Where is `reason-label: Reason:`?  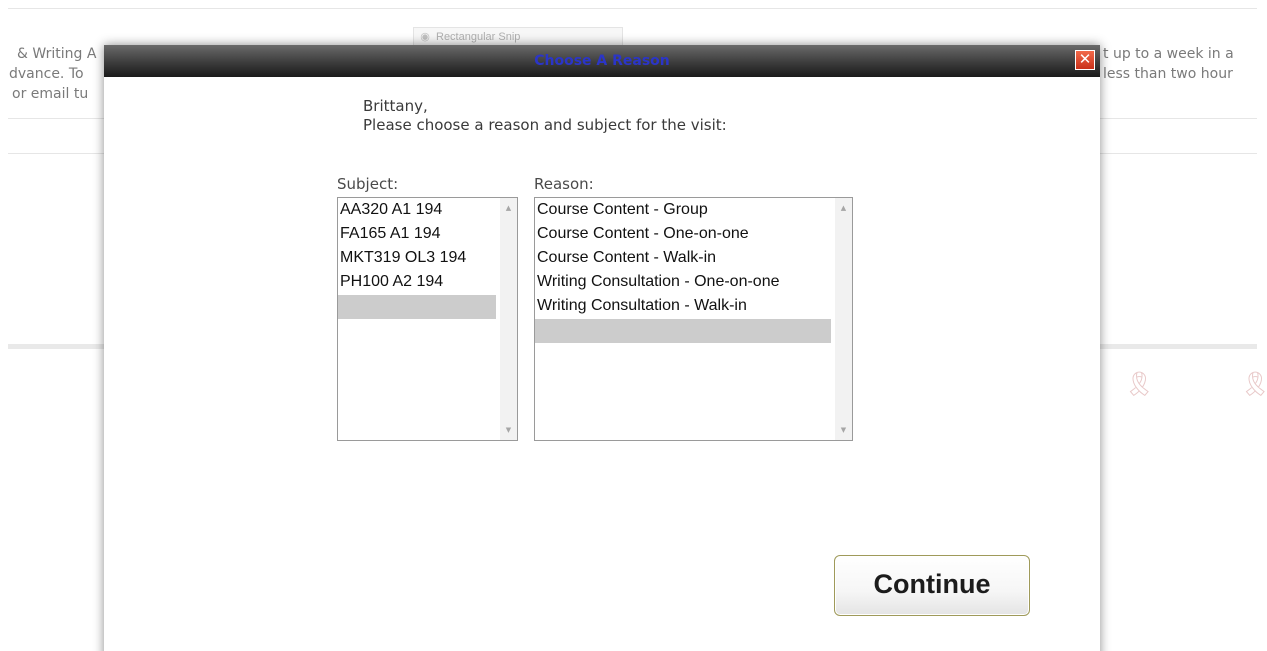
reason-label: Reason: is located at coordinates (564, 184).